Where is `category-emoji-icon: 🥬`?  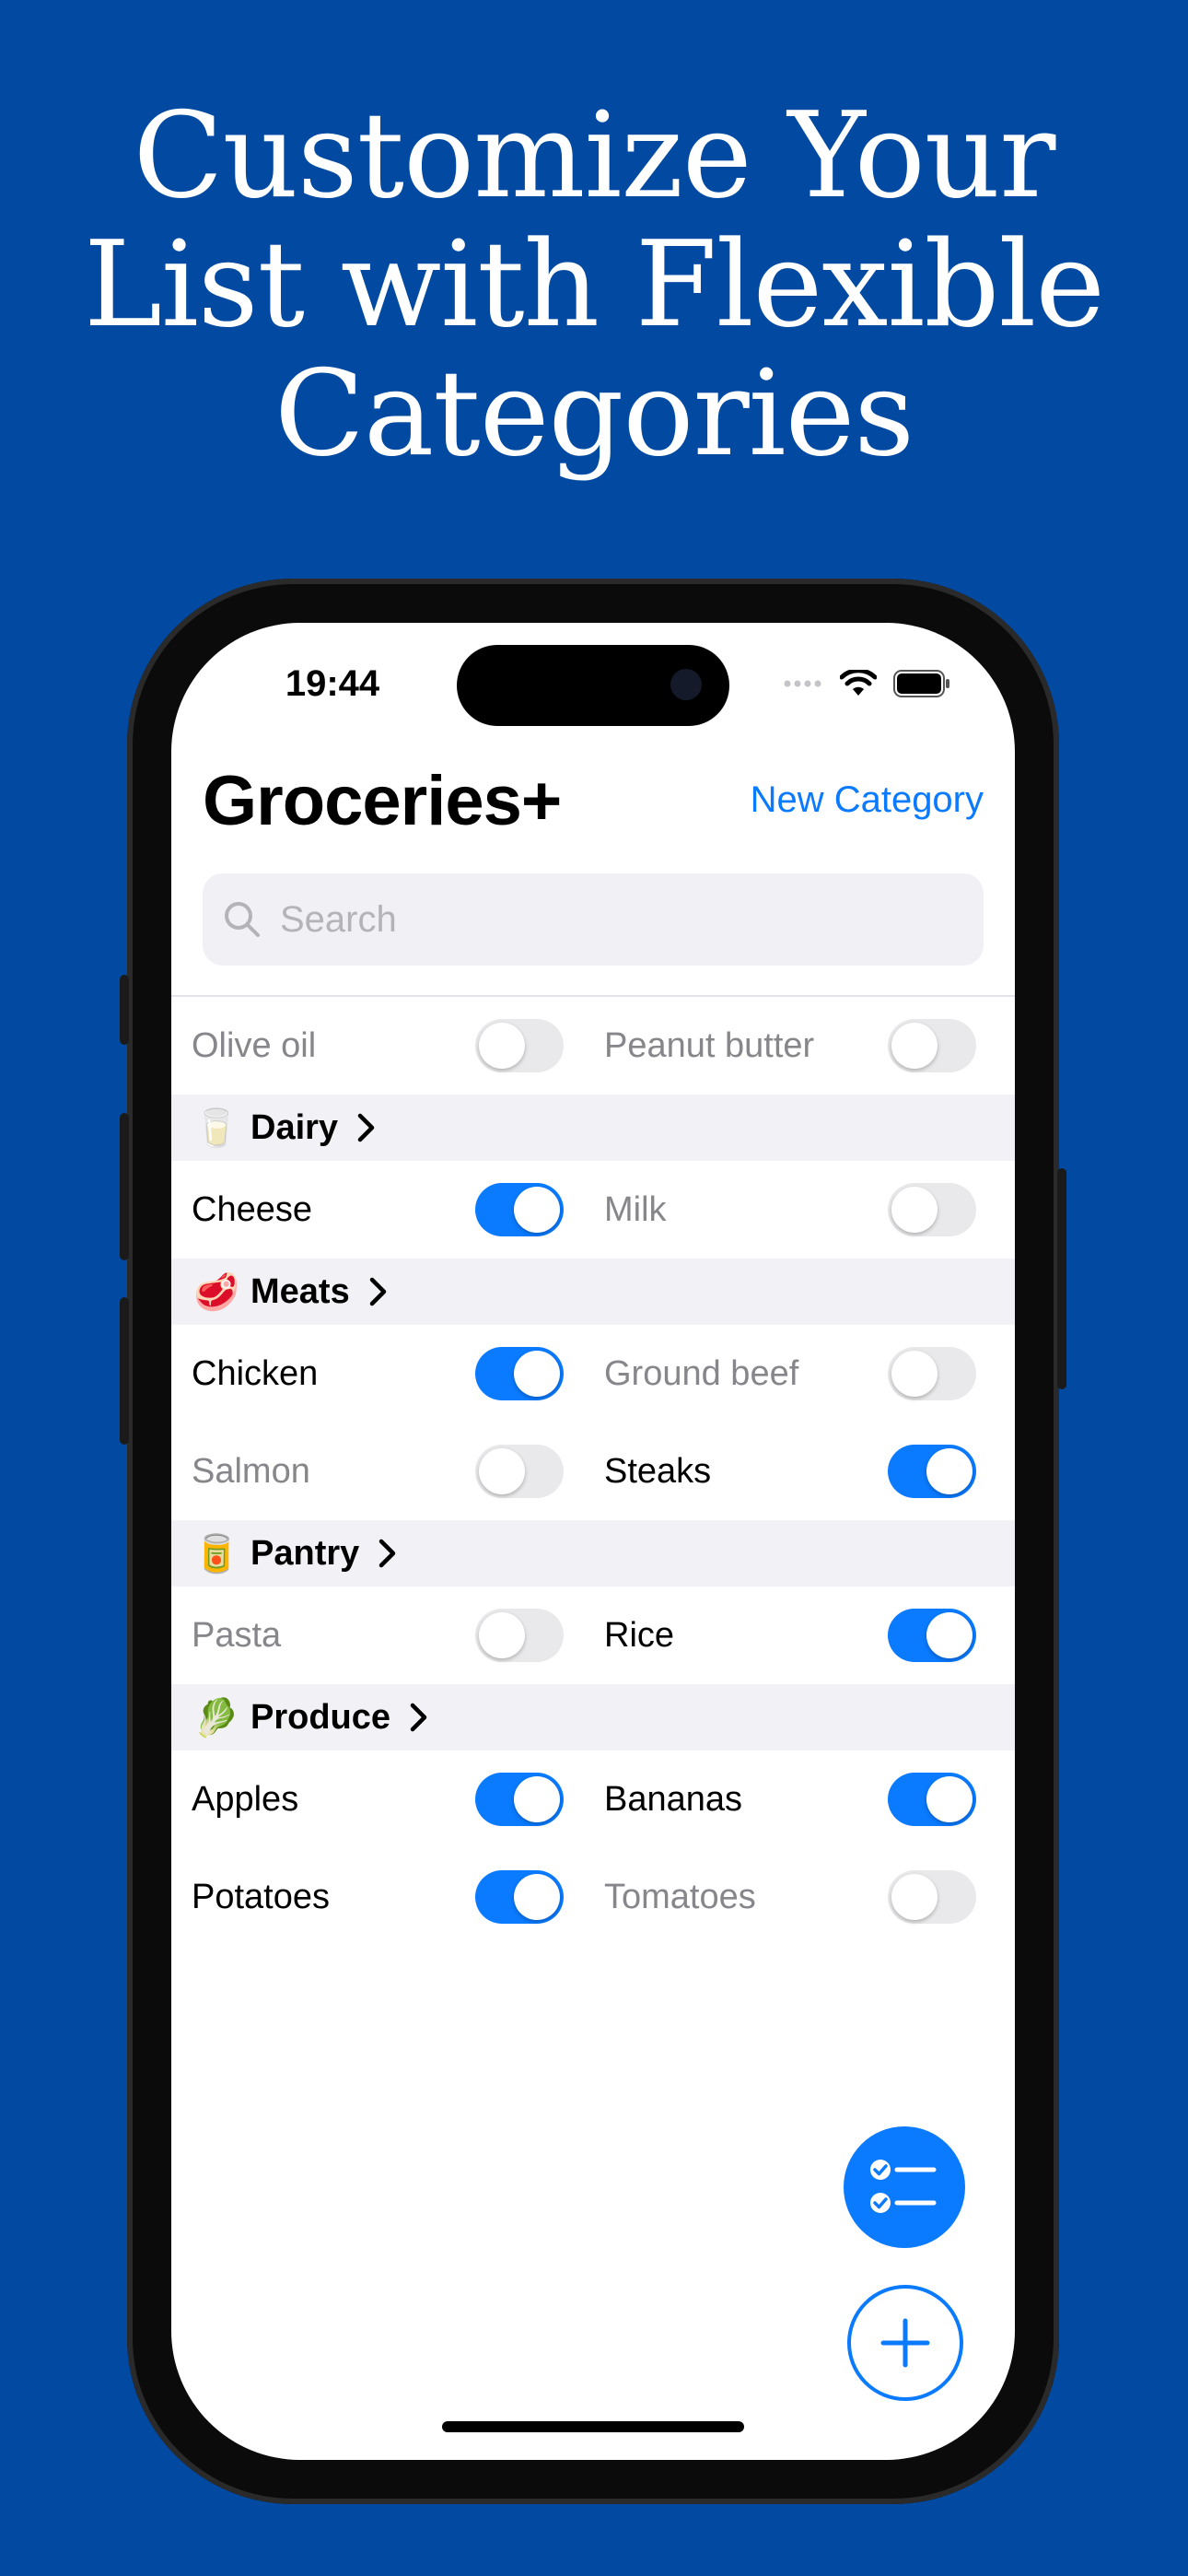
category-emoji-icon: 🥬 is located at coordinates (216, 1718).